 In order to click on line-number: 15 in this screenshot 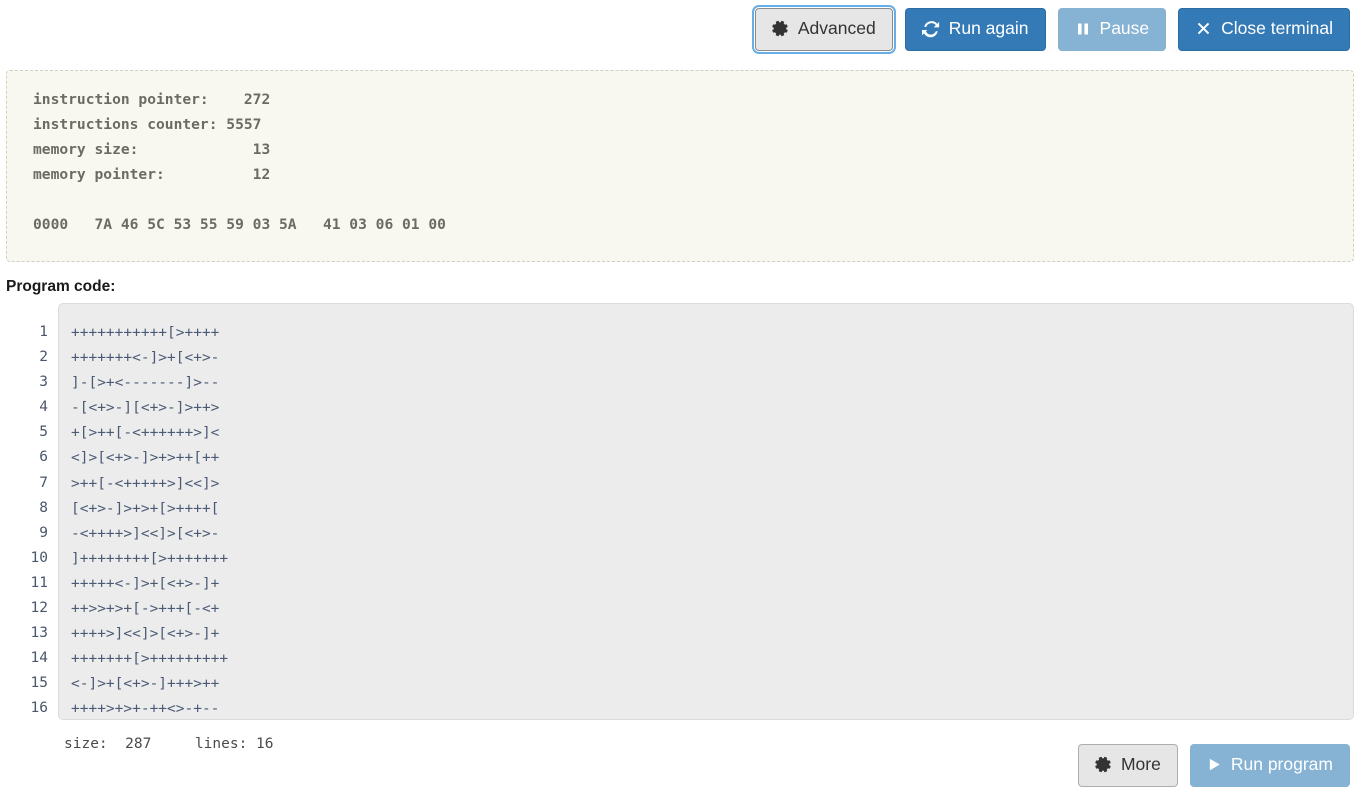, I will do `click(39, 683)`.